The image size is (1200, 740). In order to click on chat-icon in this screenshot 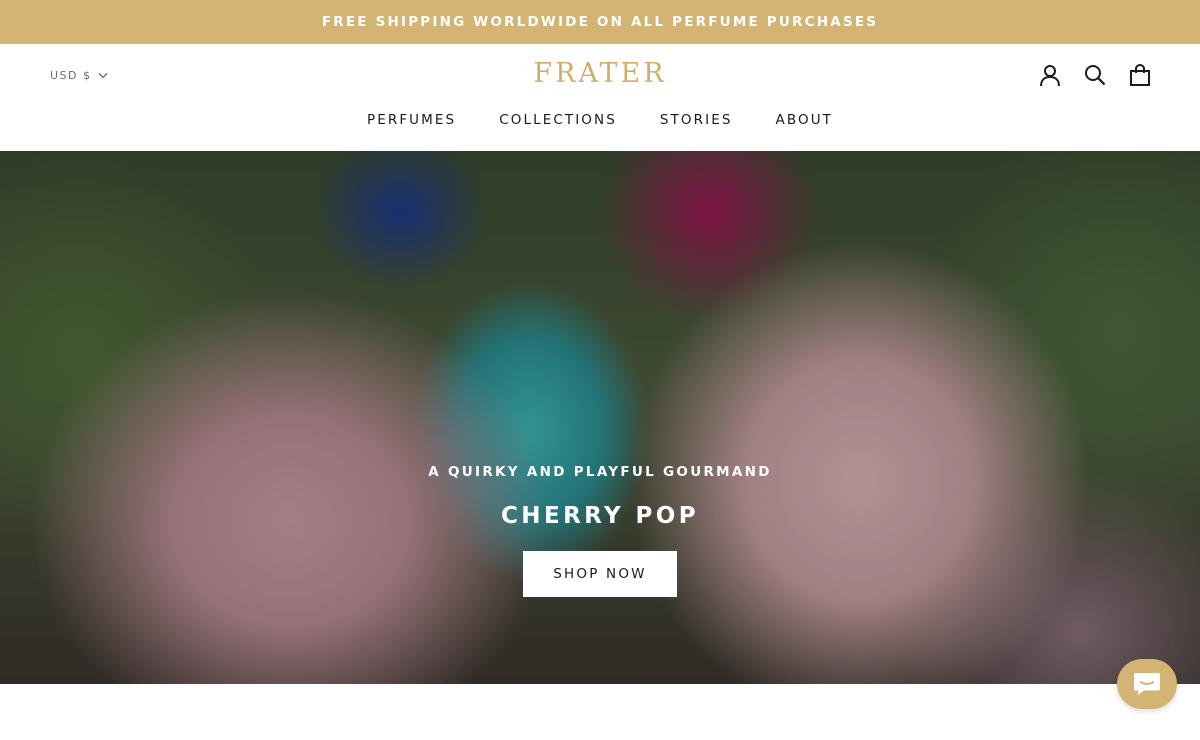, I will do `click(1147, 684)`.